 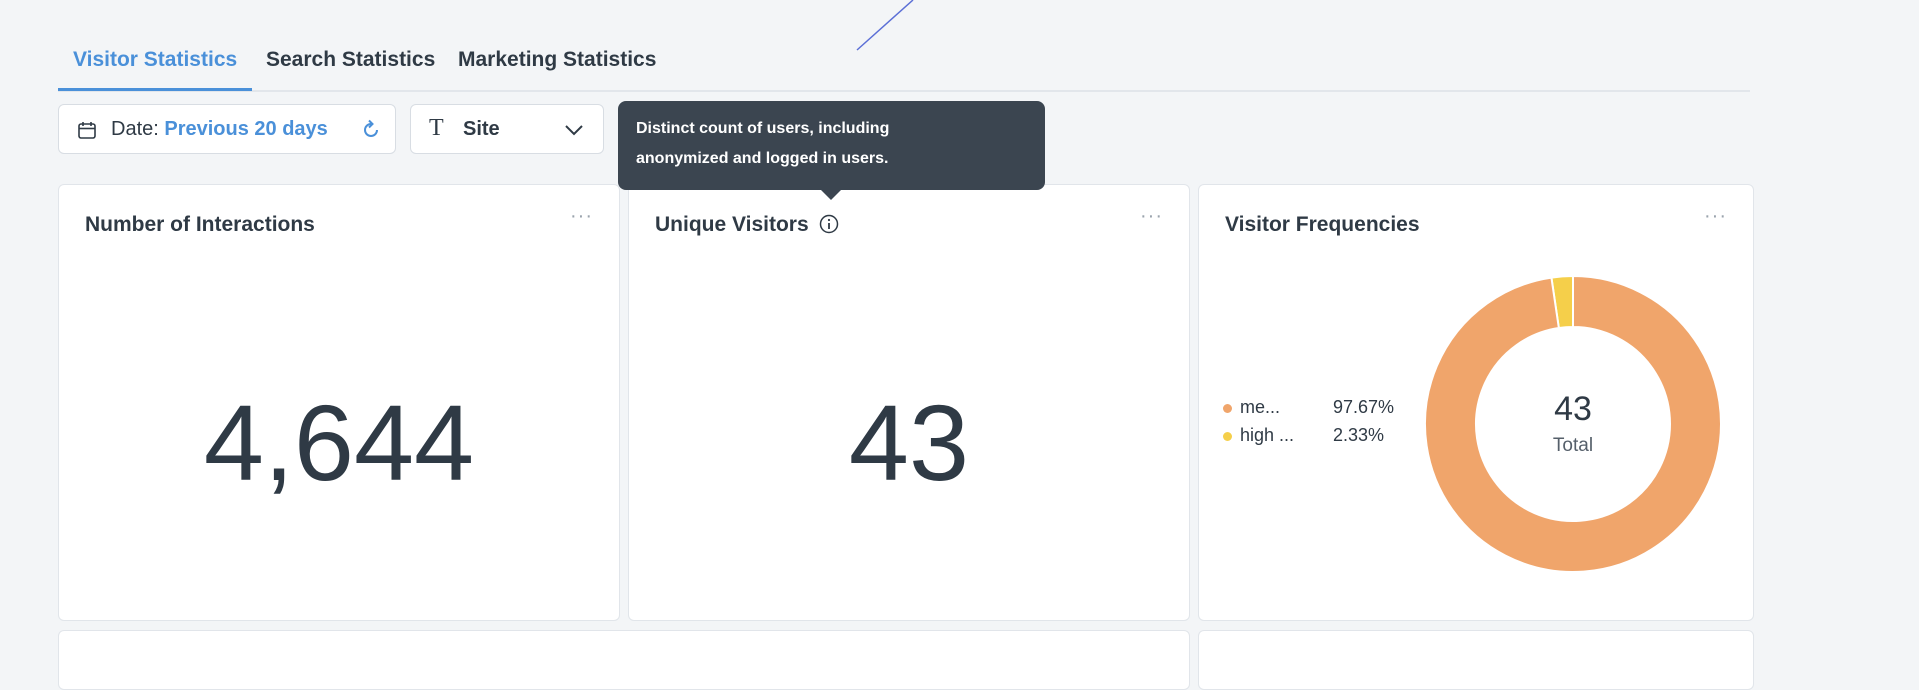 I want to click on site-filter-label: Site, so click(x=481, y=129).